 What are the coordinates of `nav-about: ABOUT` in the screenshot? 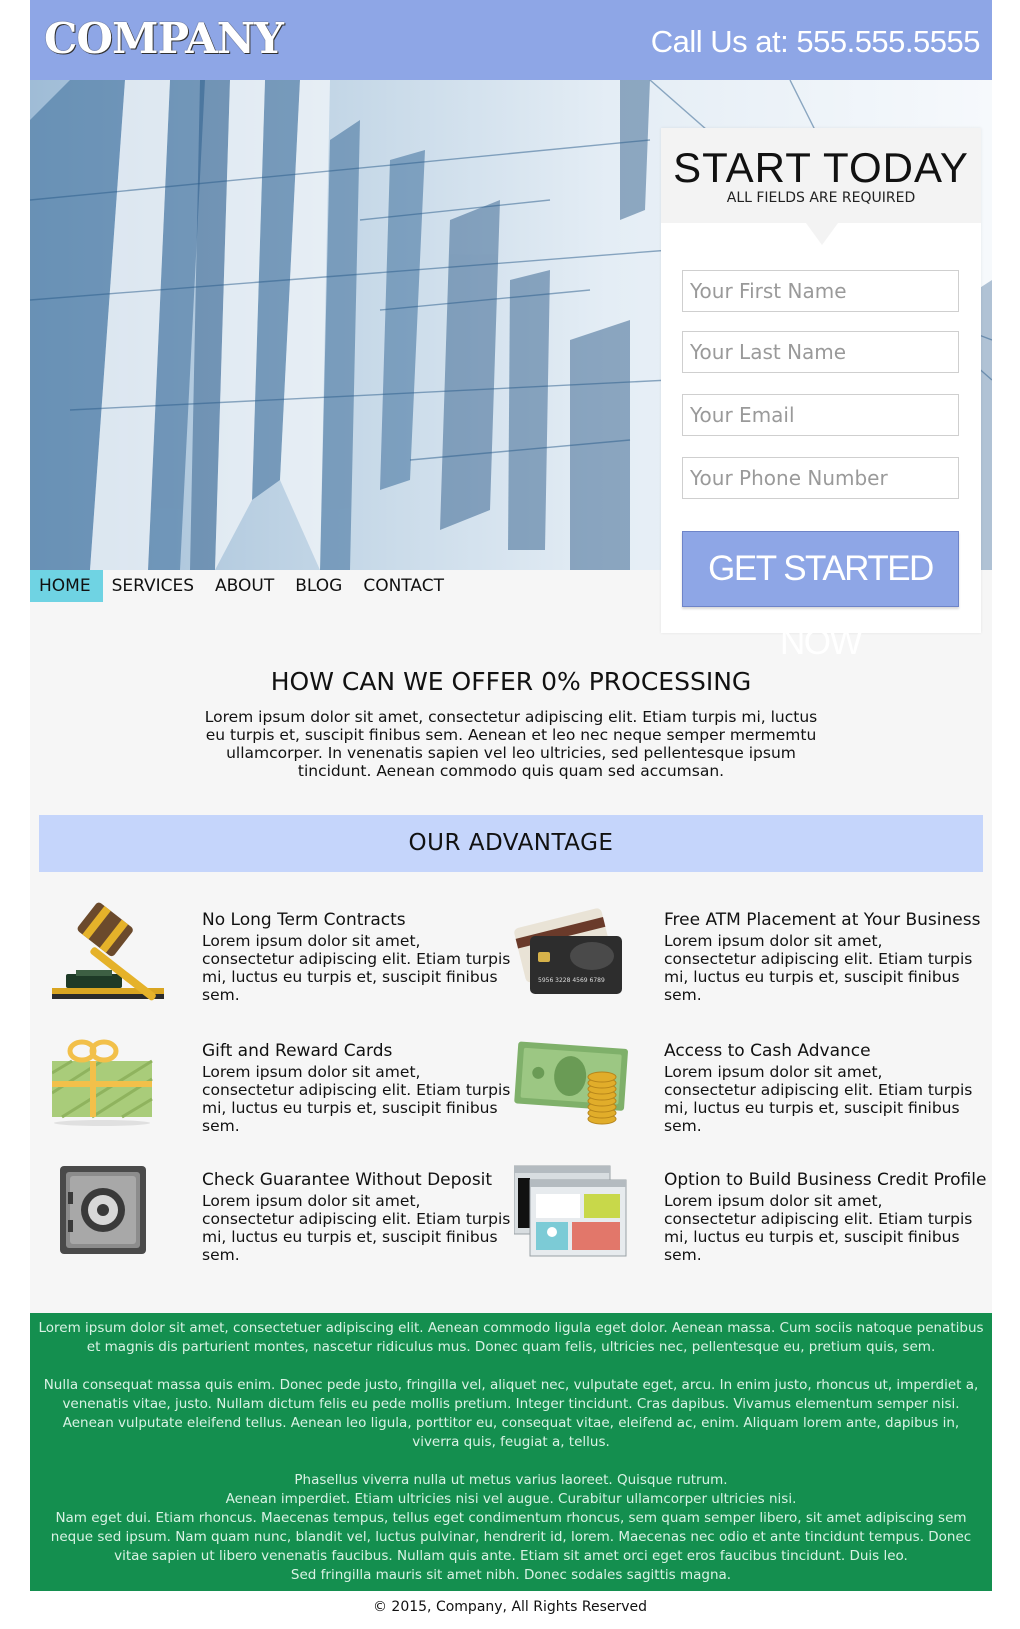 It's located at (246, 586).